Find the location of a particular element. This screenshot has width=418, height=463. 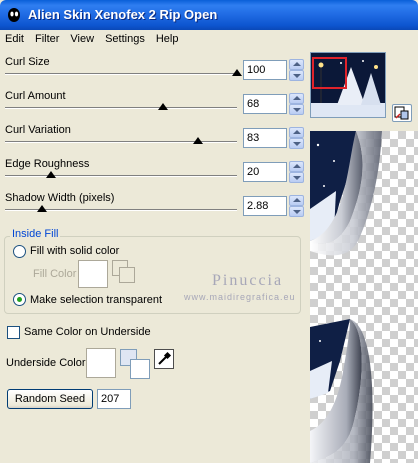

slider-label: Curl Size is located at coordinates (27, 62).